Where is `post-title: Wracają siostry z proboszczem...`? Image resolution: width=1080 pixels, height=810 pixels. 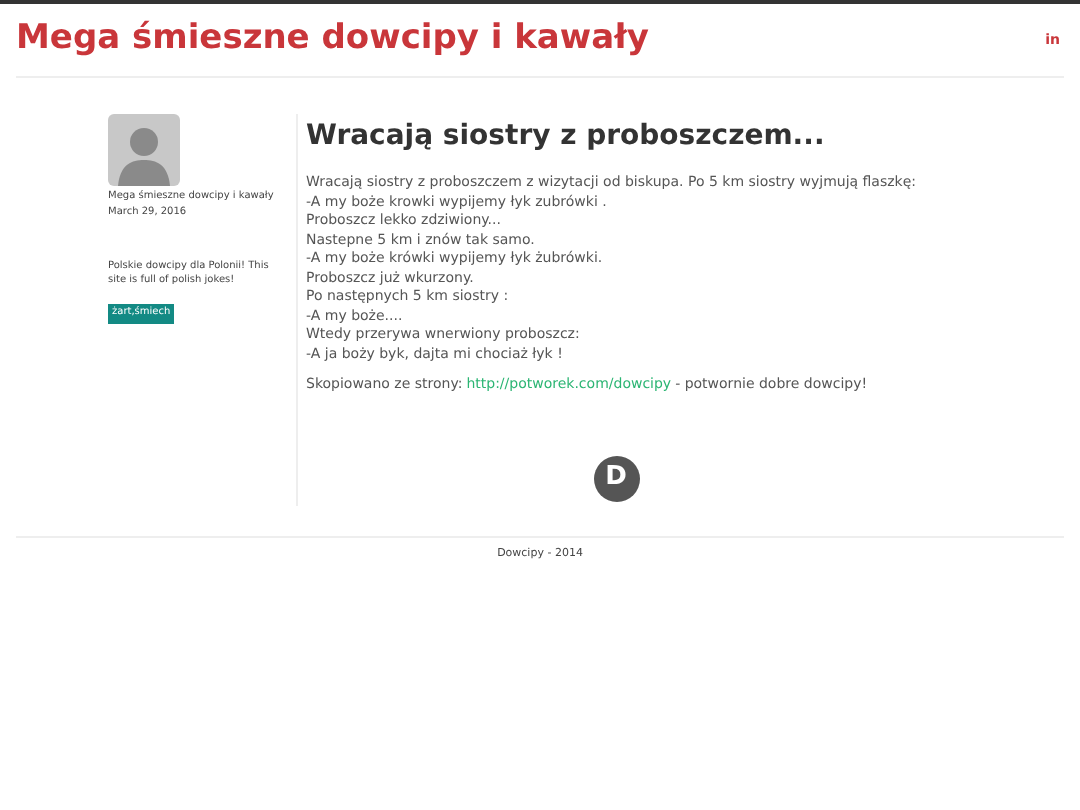 post-title: Wracają siostry z proboszczem... is located at coordinates (566, 137).